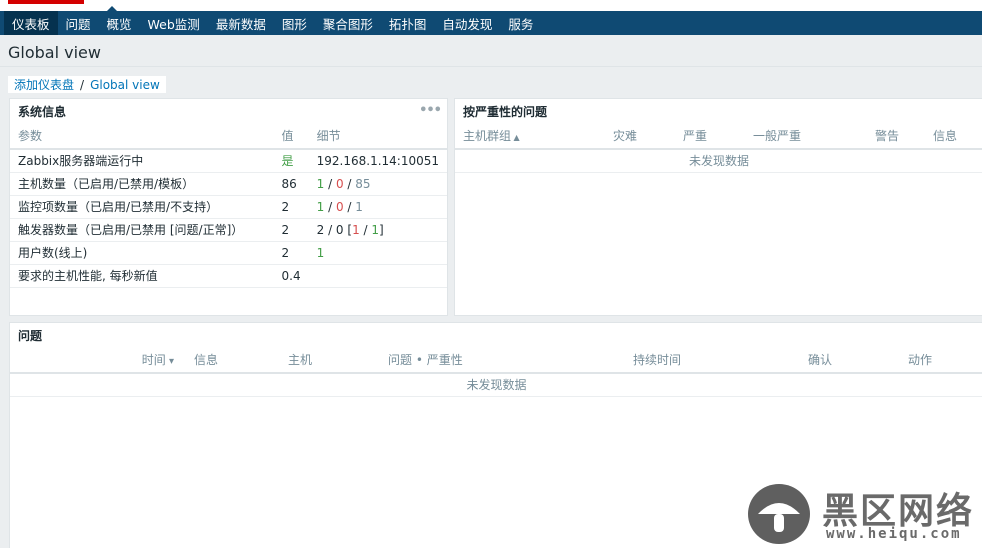  Describe the element at coordinates (806, 136) in the screenshot. I see `column-header-average: 一般严重` at that location.